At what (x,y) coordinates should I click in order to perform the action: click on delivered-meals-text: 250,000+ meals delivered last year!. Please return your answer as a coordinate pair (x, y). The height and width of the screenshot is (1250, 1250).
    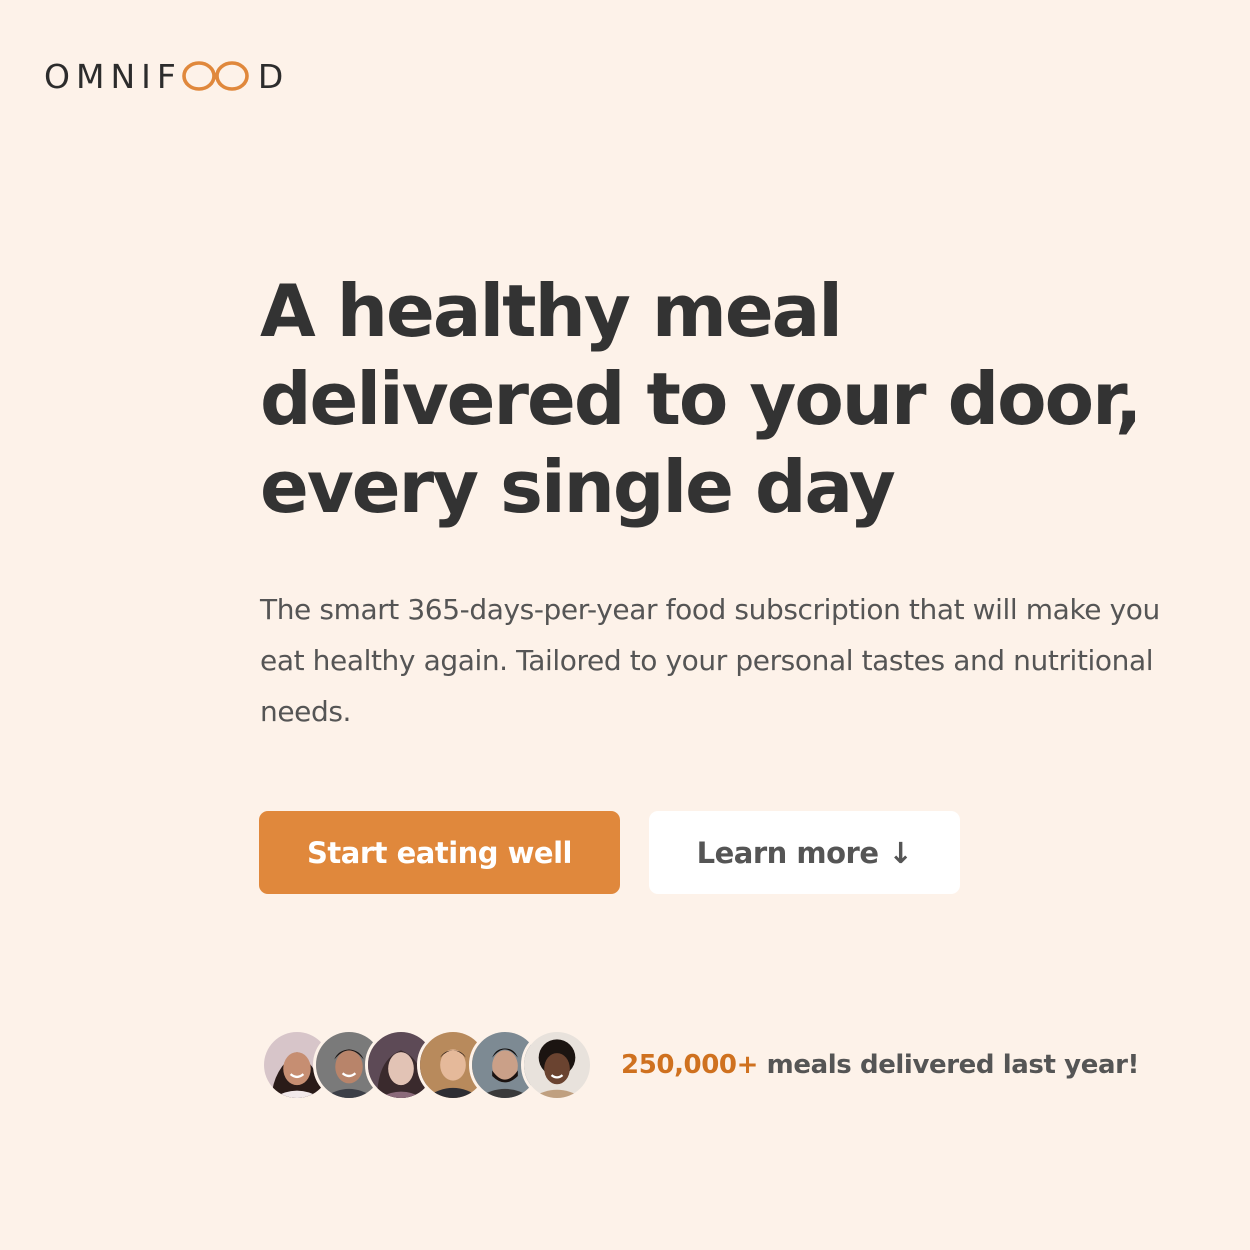
    Looking at the image, I should click on (880, 1065).